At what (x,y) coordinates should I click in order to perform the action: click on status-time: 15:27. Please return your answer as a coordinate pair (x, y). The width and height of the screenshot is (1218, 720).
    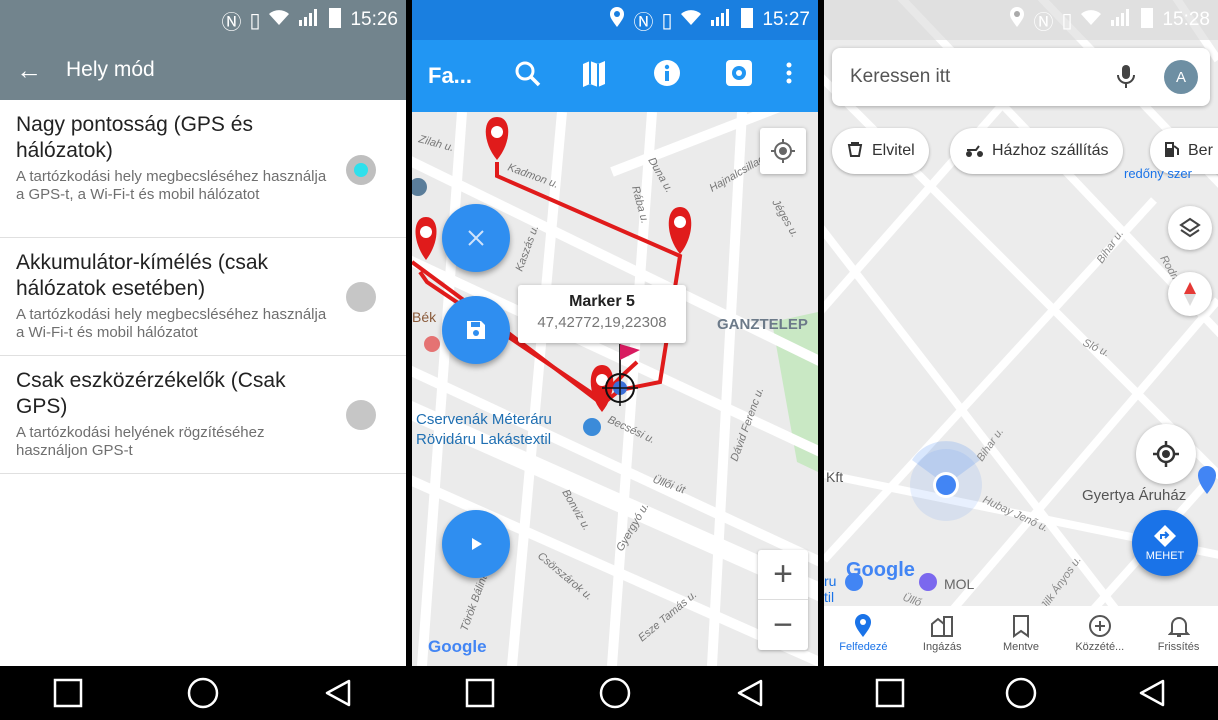
    Looking at the image, I should click on (786, 19).